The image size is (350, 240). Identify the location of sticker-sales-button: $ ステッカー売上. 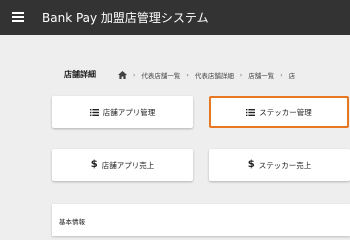
(279, 165).